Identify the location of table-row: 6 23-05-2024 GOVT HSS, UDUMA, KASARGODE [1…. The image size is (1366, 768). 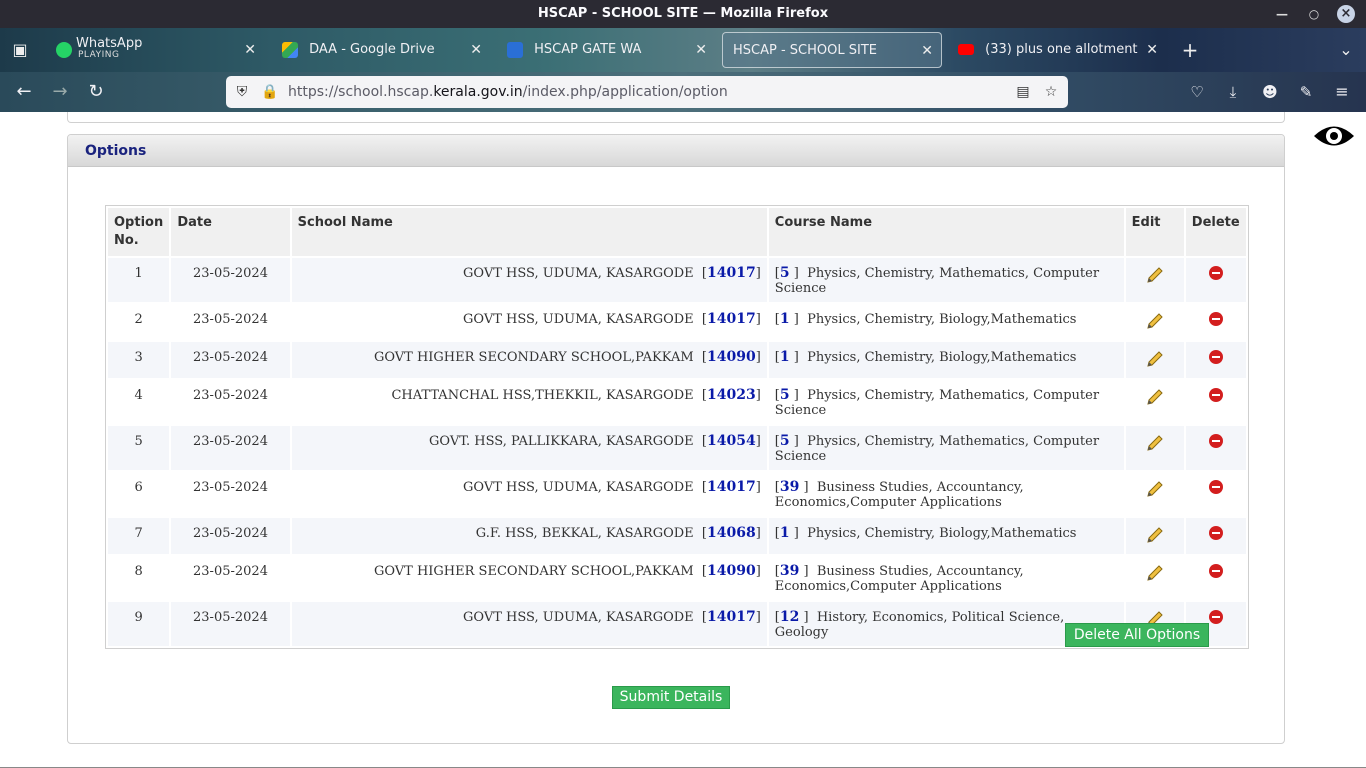
(677, 494).